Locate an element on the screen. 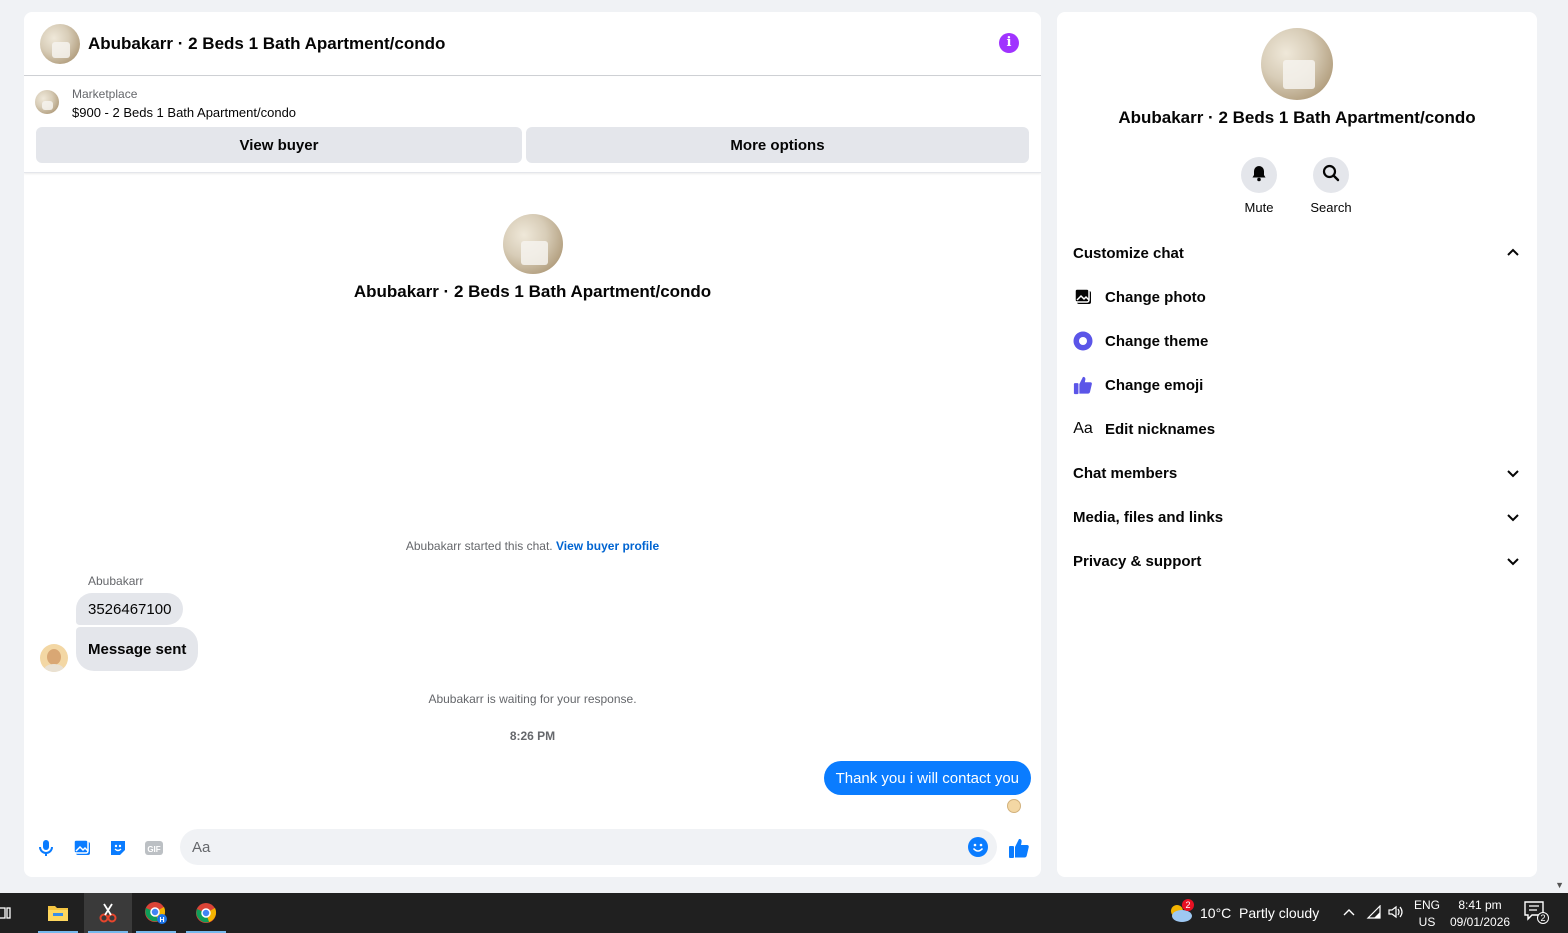 This screenshot has height=933, width=1568. mute-button: Mute is located at coordinates (1259, 186).